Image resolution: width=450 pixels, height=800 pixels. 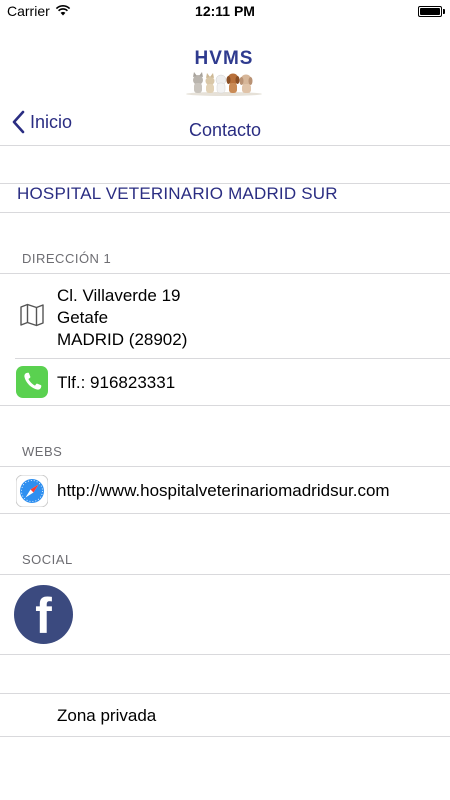 I want to click on status-time: 12:11 PM, so click(x=225, y=11).